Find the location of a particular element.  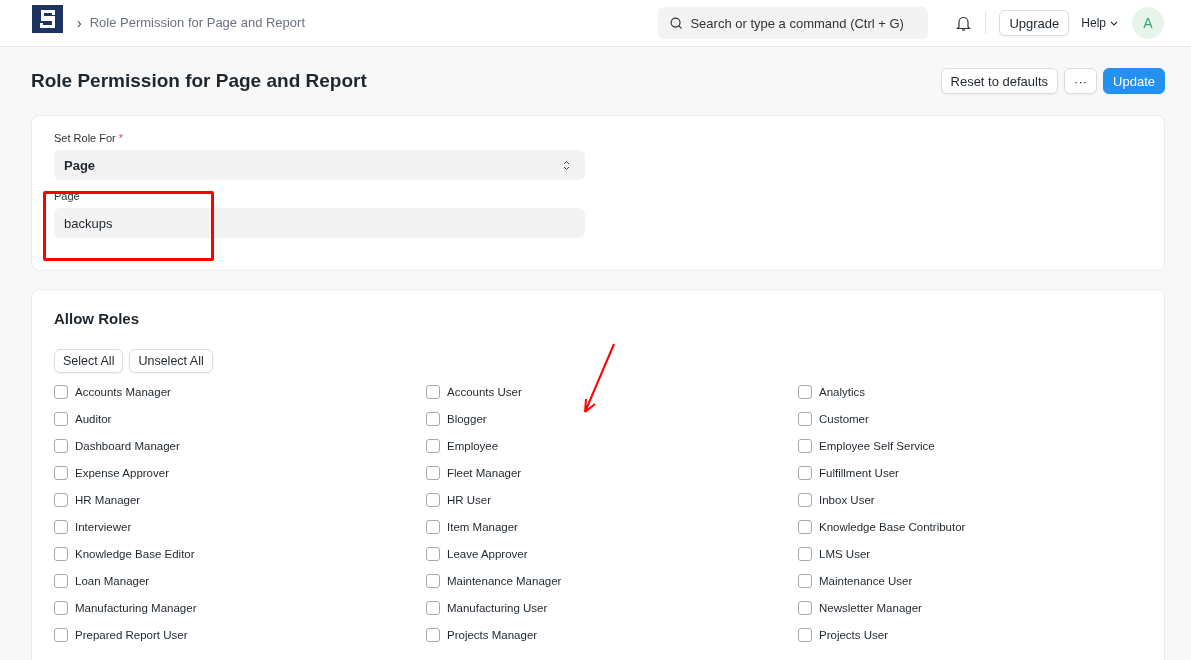

role-label: Maintenance User is located at coordinates (866, 581).